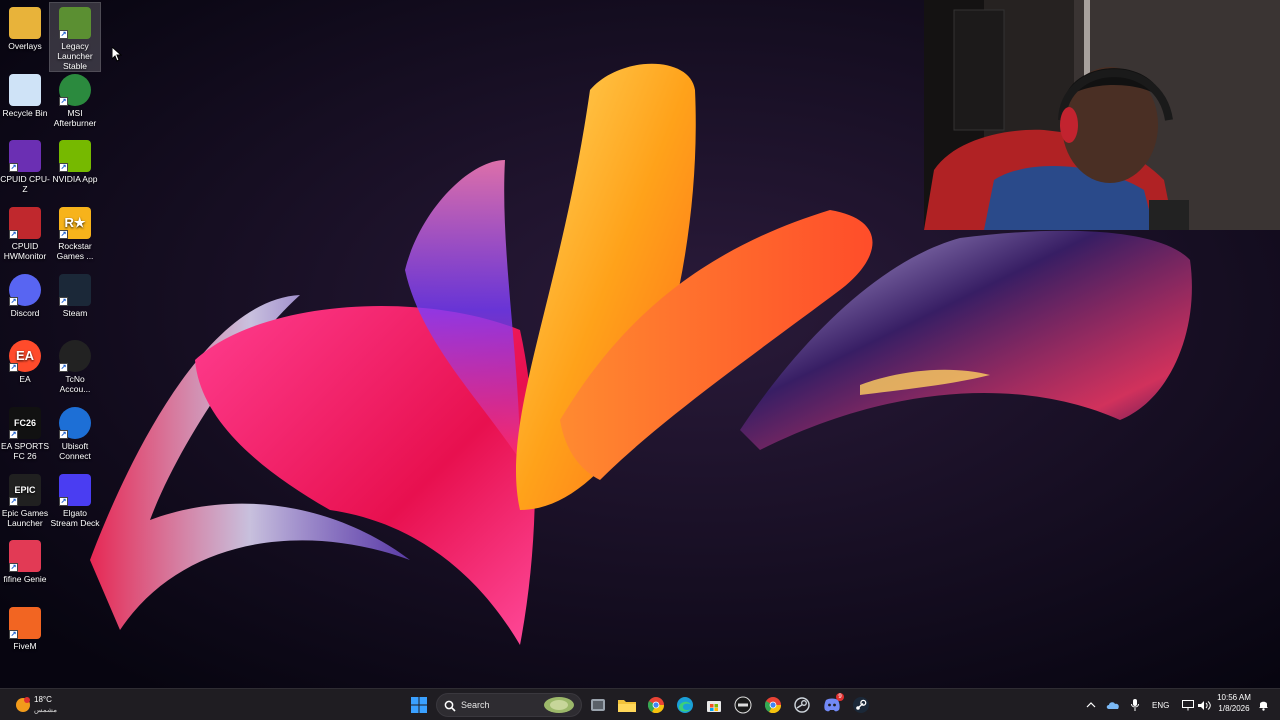 This screenshot has height=720, width=1280. I want to click on desktop-icon-ea-fc: FC26 ↗ EA SPORTS FC 26, so click(25, 432).